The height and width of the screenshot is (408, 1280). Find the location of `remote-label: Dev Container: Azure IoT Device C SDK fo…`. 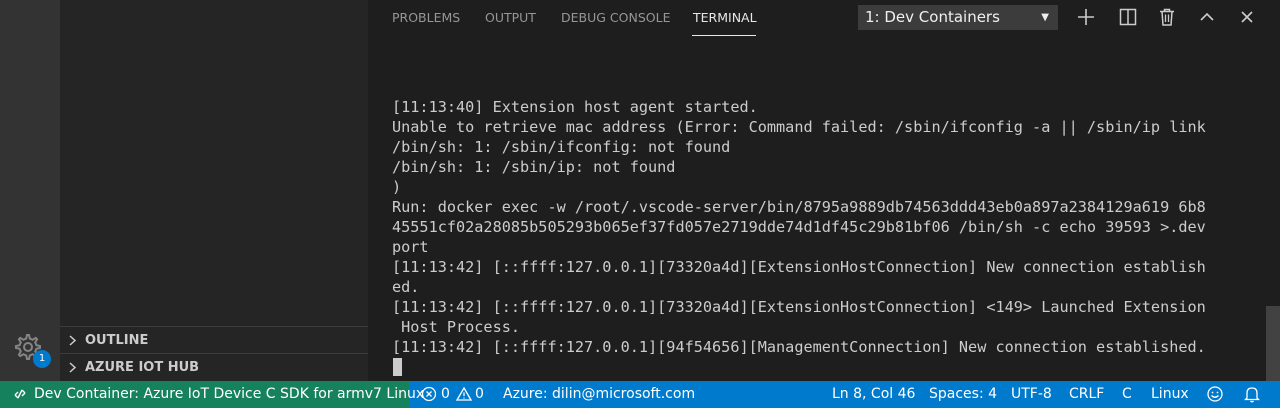

remote-label: Dev Container: Azure IoT Device C SDK fo… is located at coordinates (229, 394).